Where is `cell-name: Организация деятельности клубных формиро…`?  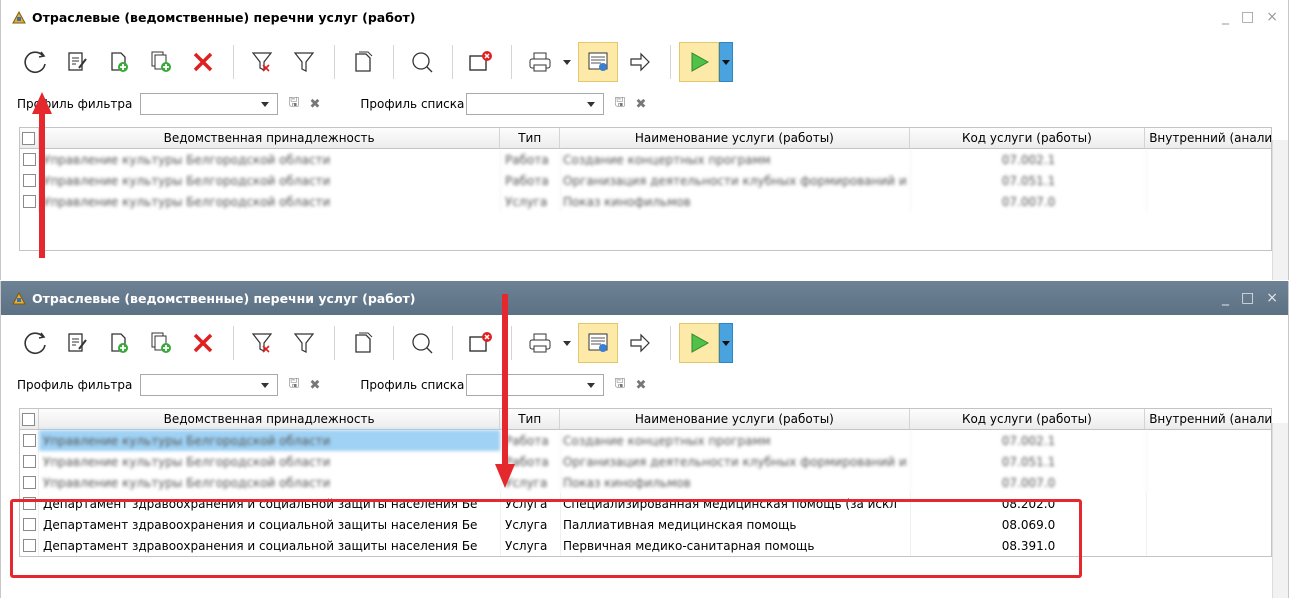
cell-name: Организация деятельности клубных формиро… is located at coordinates (736, 461).